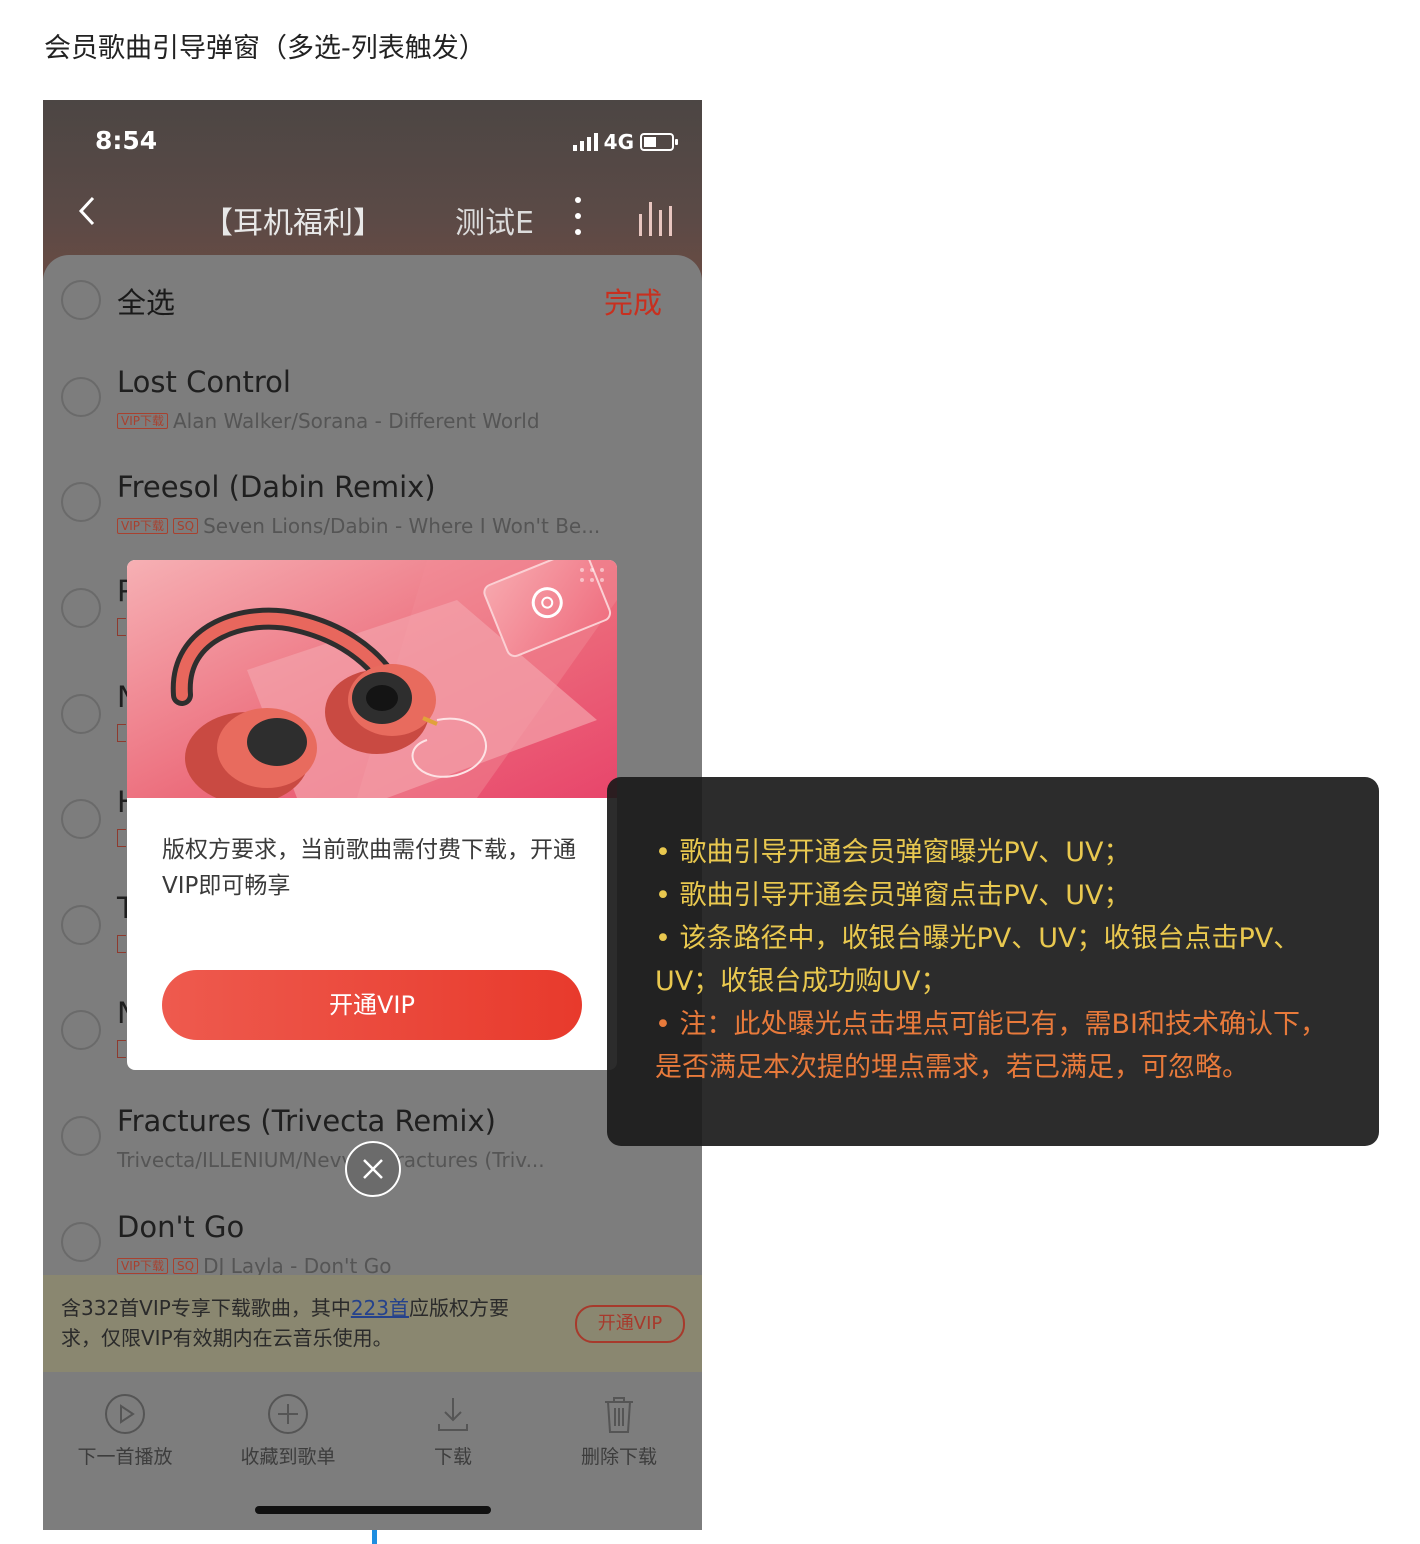 This screenshot has height=1544, width=1420. Describe the element at coordinates (657, 218) in the screenshot. I see `playing-bars-icon` at that location.